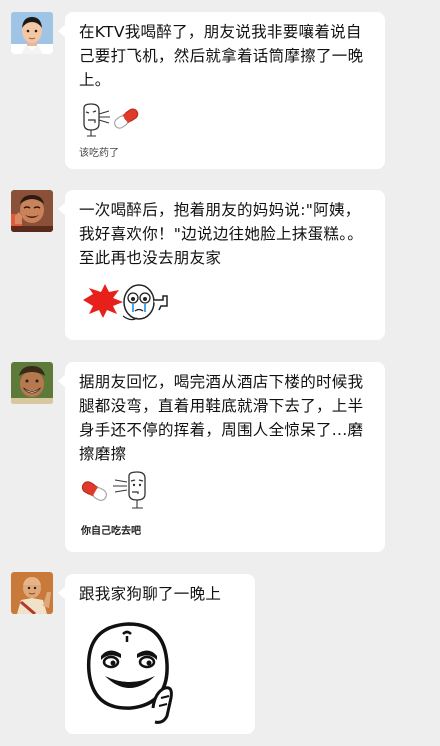  I want to click on sticker-caption: 你自己吃去吧, so click(111, 531).